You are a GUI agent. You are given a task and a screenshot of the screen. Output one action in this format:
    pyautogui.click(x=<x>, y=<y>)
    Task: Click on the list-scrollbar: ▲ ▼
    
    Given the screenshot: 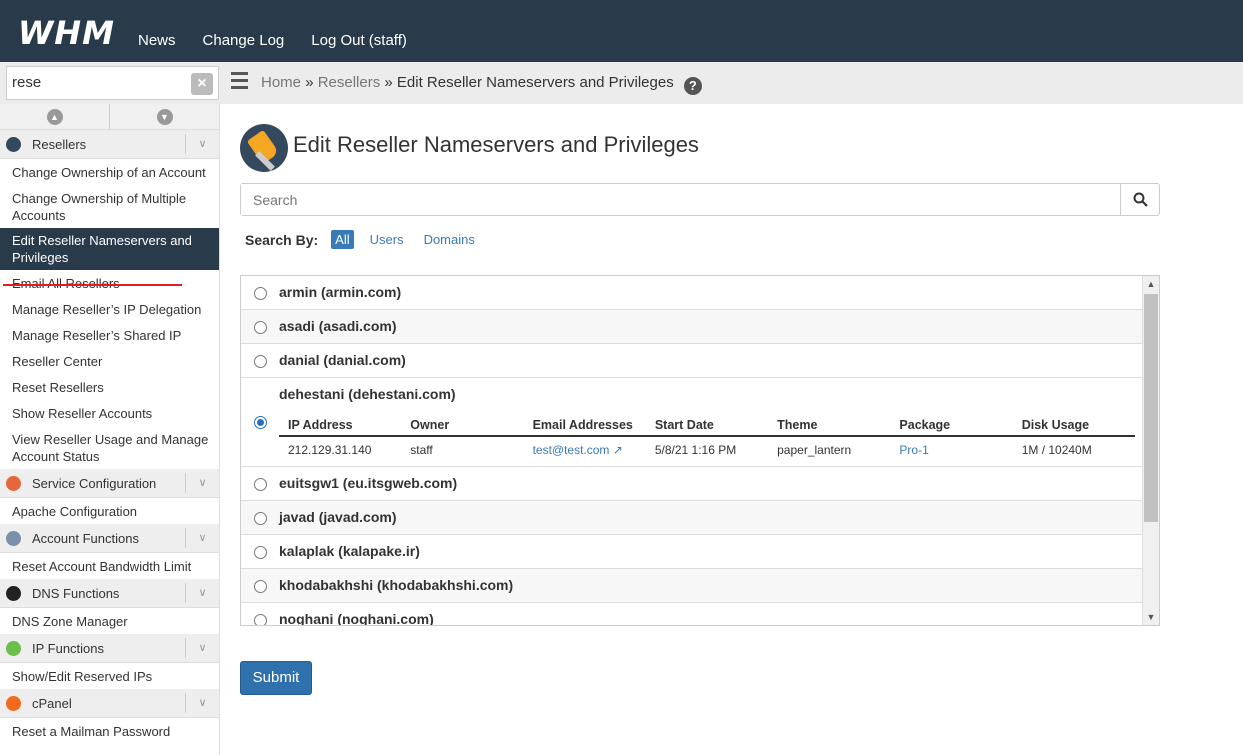 What is the action you would take?
    pyautogui.click(x=1150, y=450)
    